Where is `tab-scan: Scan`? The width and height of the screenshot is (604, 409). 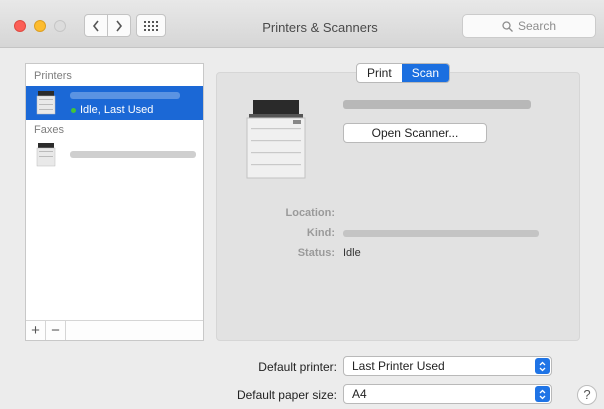
tab-scan: Scan is located at coordinates (425, 73).